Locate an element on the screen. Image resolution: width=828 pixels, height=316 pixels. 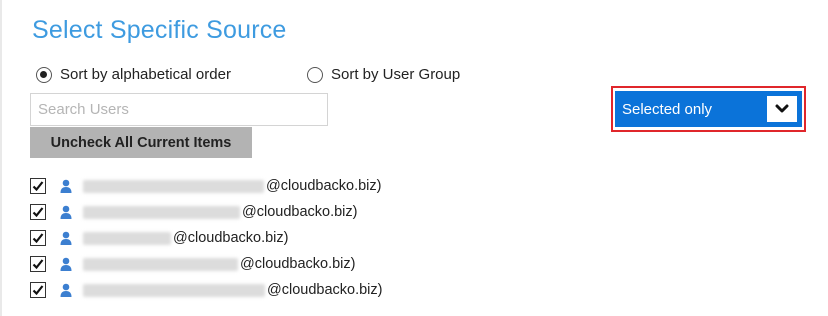
sort-alphabetical-radio is located at coordinates (44, 74).